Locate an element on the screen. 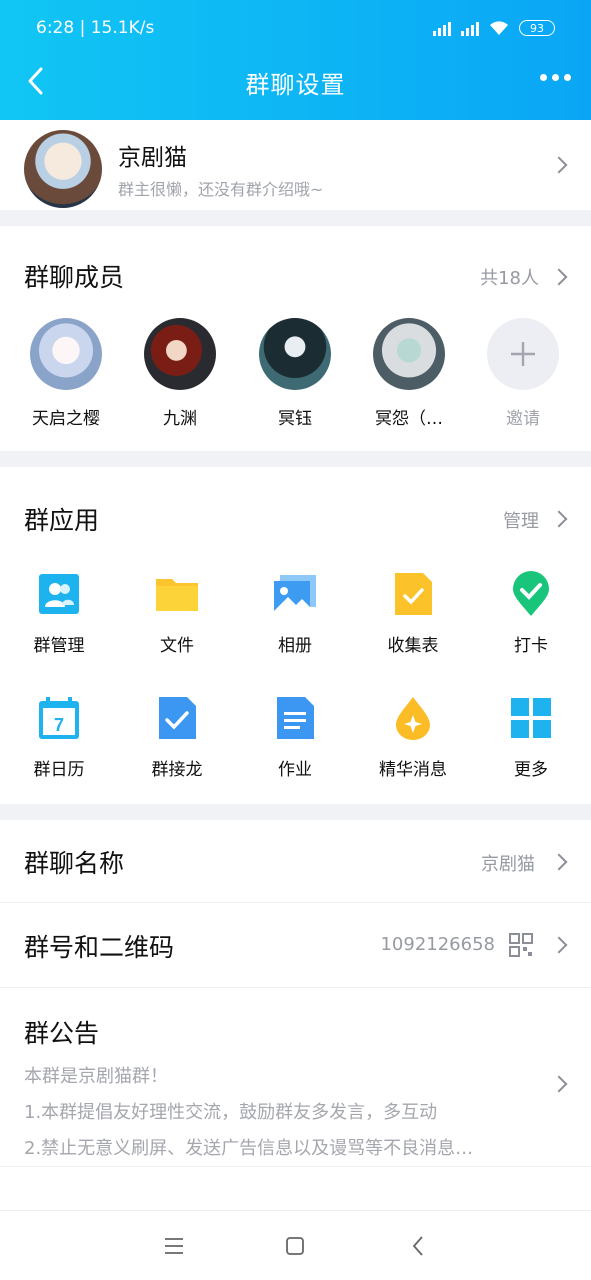  group-name-value: 京剧猫 is located at coordinates (508, 864).